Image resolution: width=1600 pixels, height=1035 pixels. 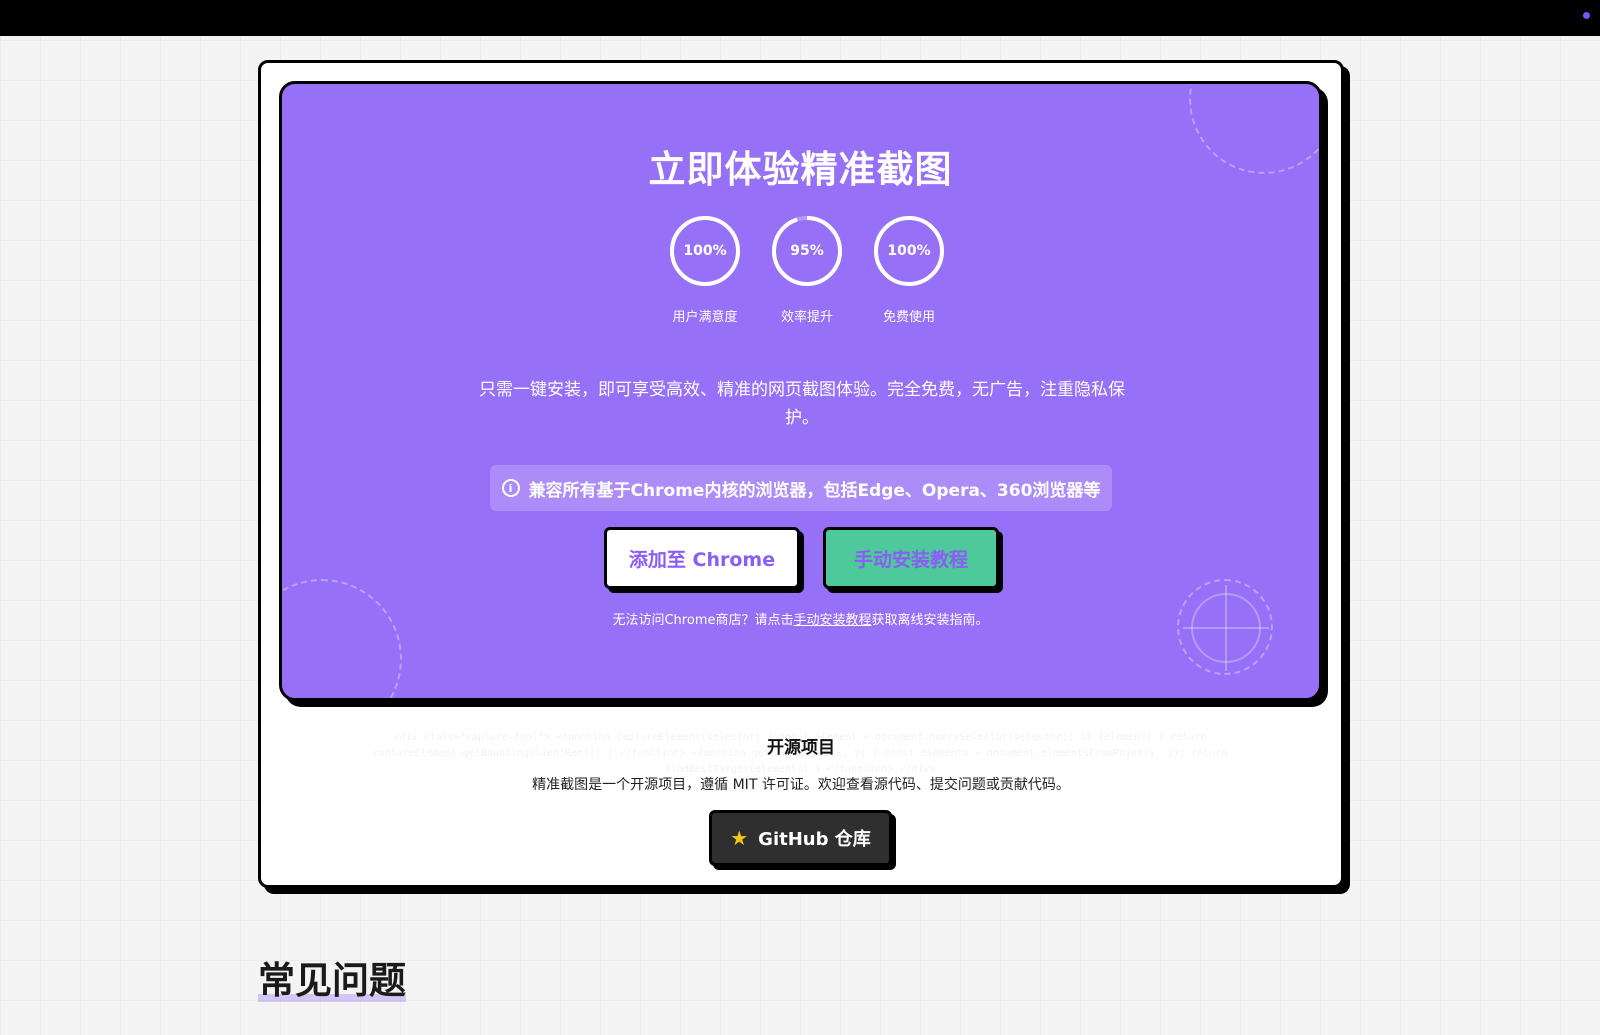 I want to click on cta-title: 立即体验精准截图, so click(x=800, y=169).